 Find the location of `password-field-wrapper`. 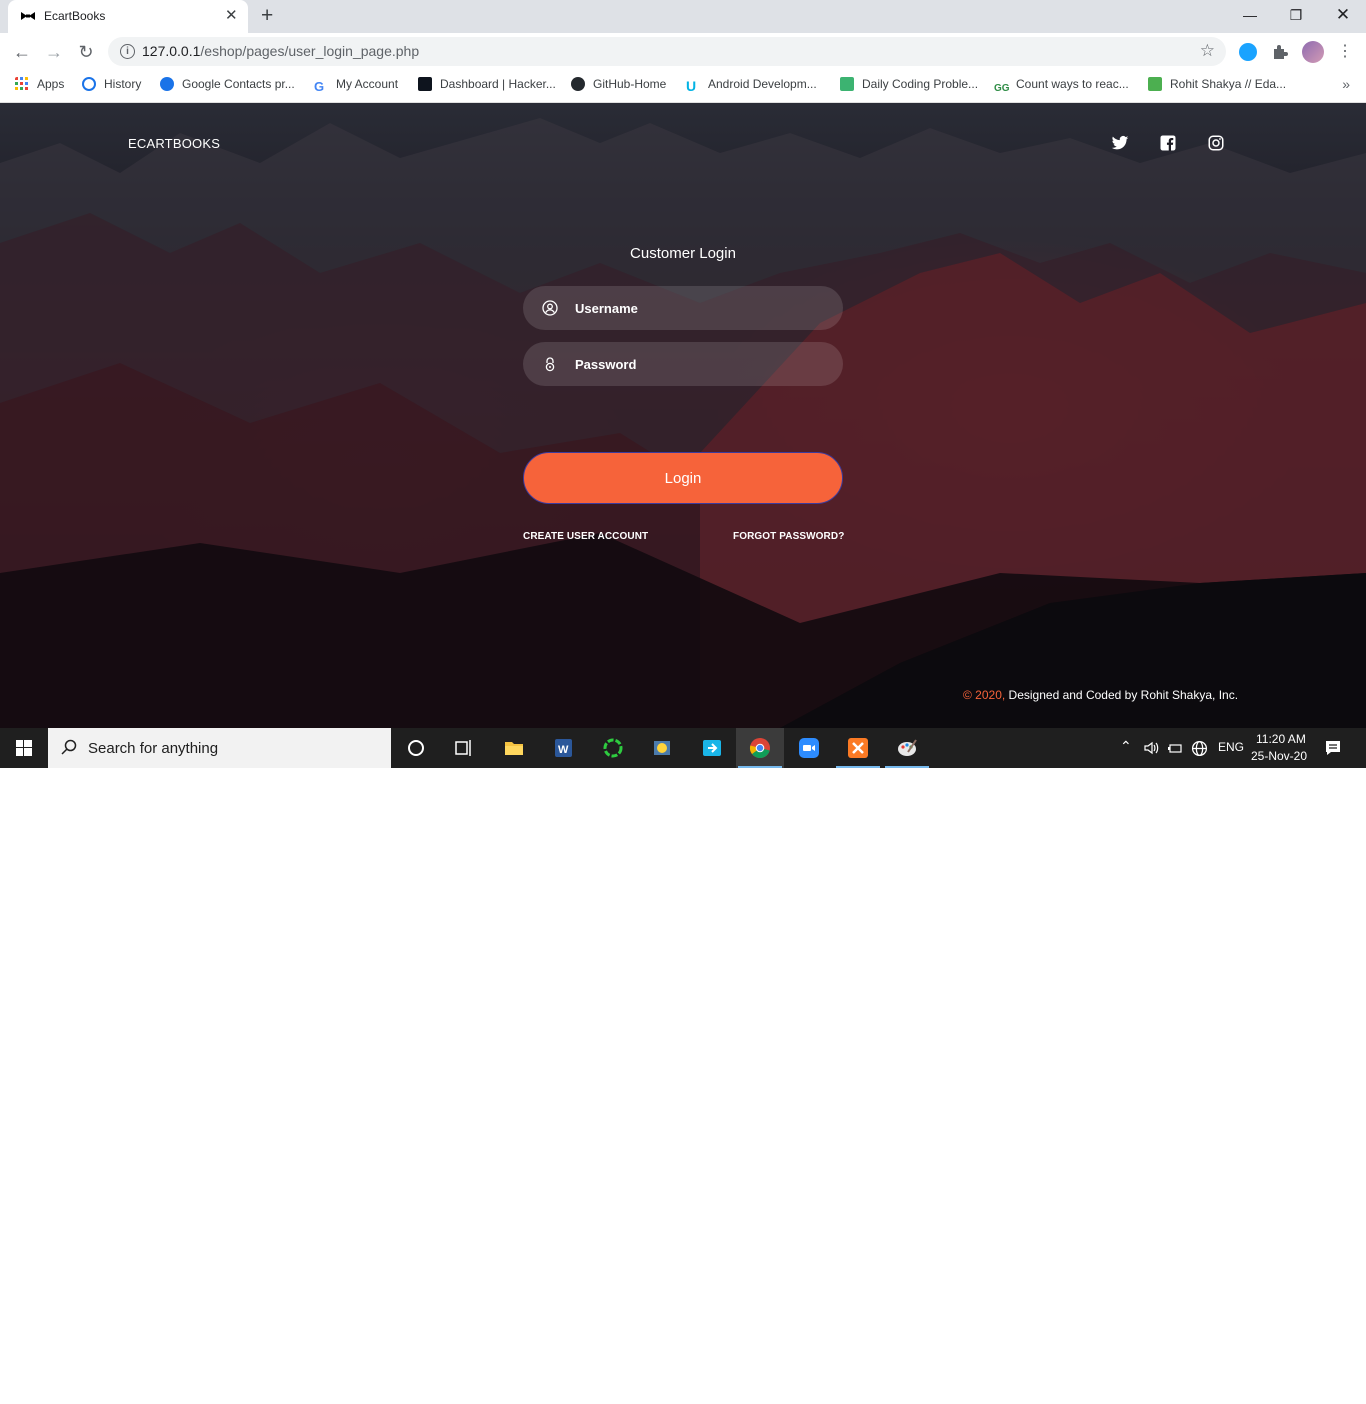

password-field-wrapper is located at coordinates (683, 364).